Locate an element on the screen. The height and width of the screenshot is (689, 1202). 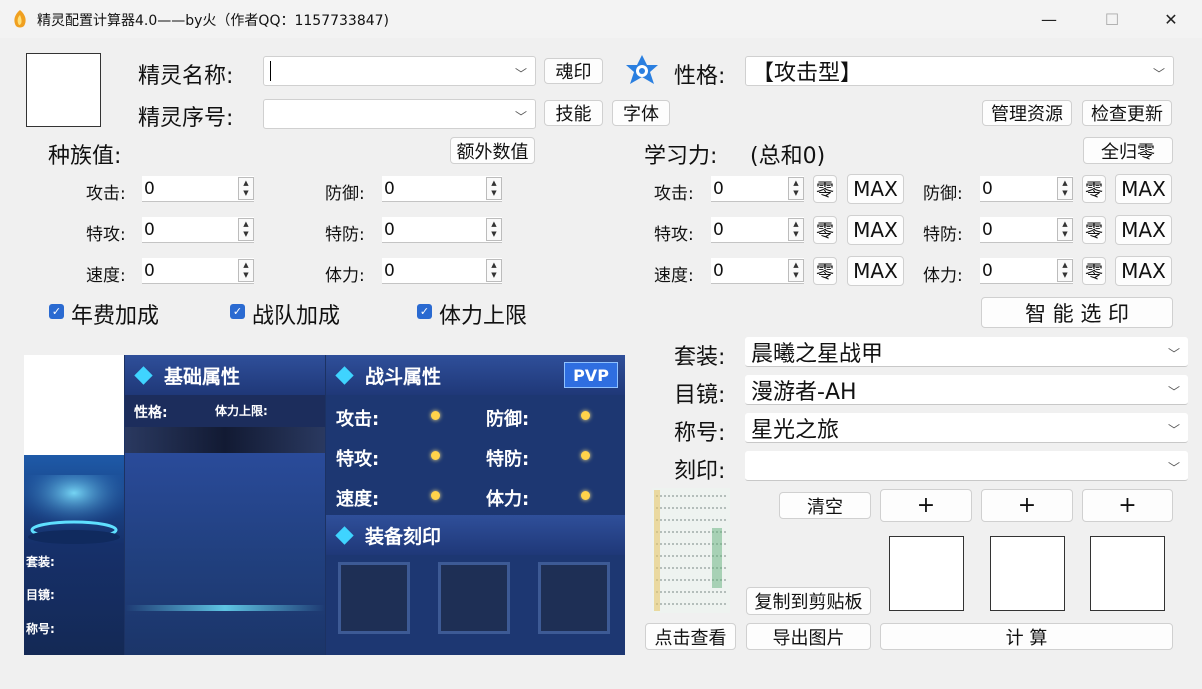
clear-button: 清空 is located at coordinates (825, 505).